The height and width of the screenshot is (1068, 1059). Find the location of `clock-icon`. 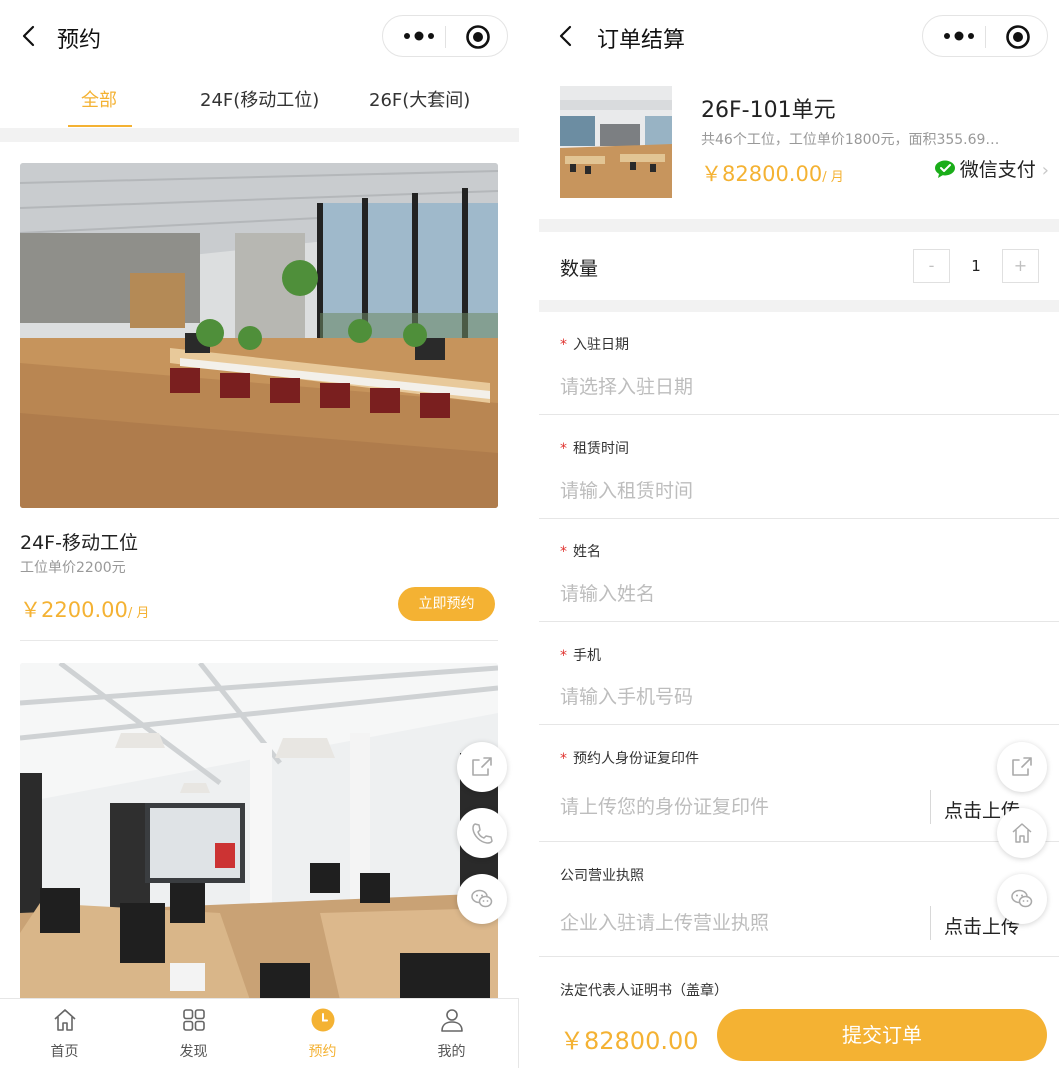

clock-icon is located at coordinates (323, 1020).